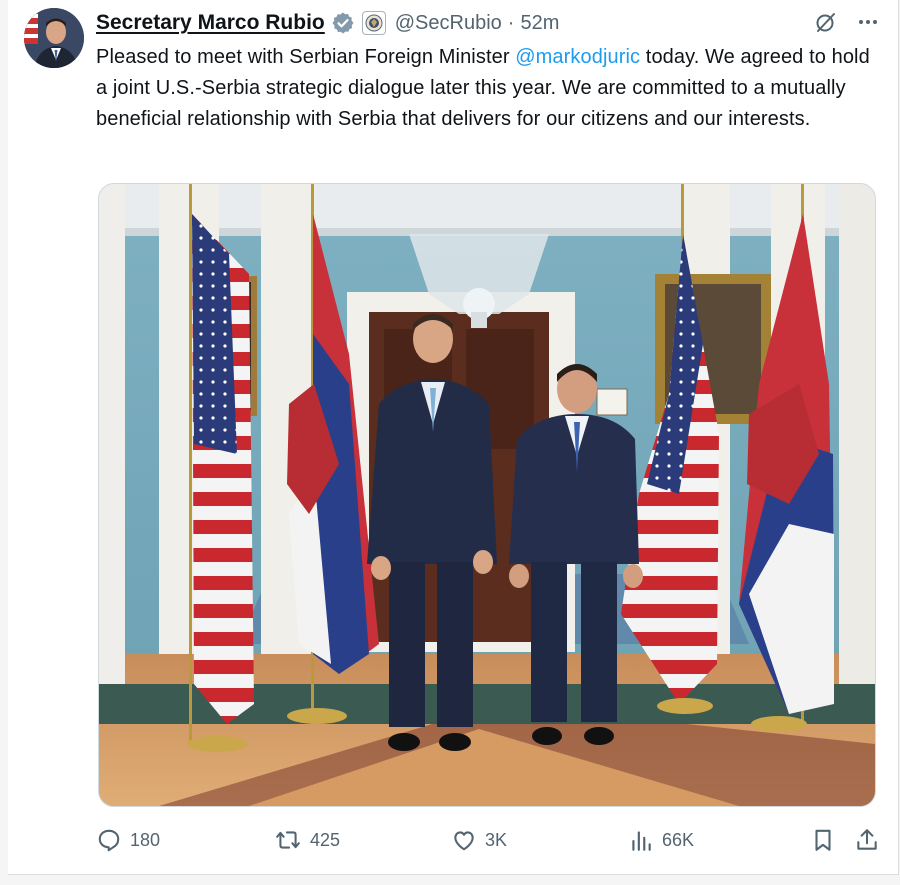 The height and width of the screenshot is (885, 900). Describe the element at coordinates (678, 839) in the screenshot. I see `views-count: 66K` at that location.